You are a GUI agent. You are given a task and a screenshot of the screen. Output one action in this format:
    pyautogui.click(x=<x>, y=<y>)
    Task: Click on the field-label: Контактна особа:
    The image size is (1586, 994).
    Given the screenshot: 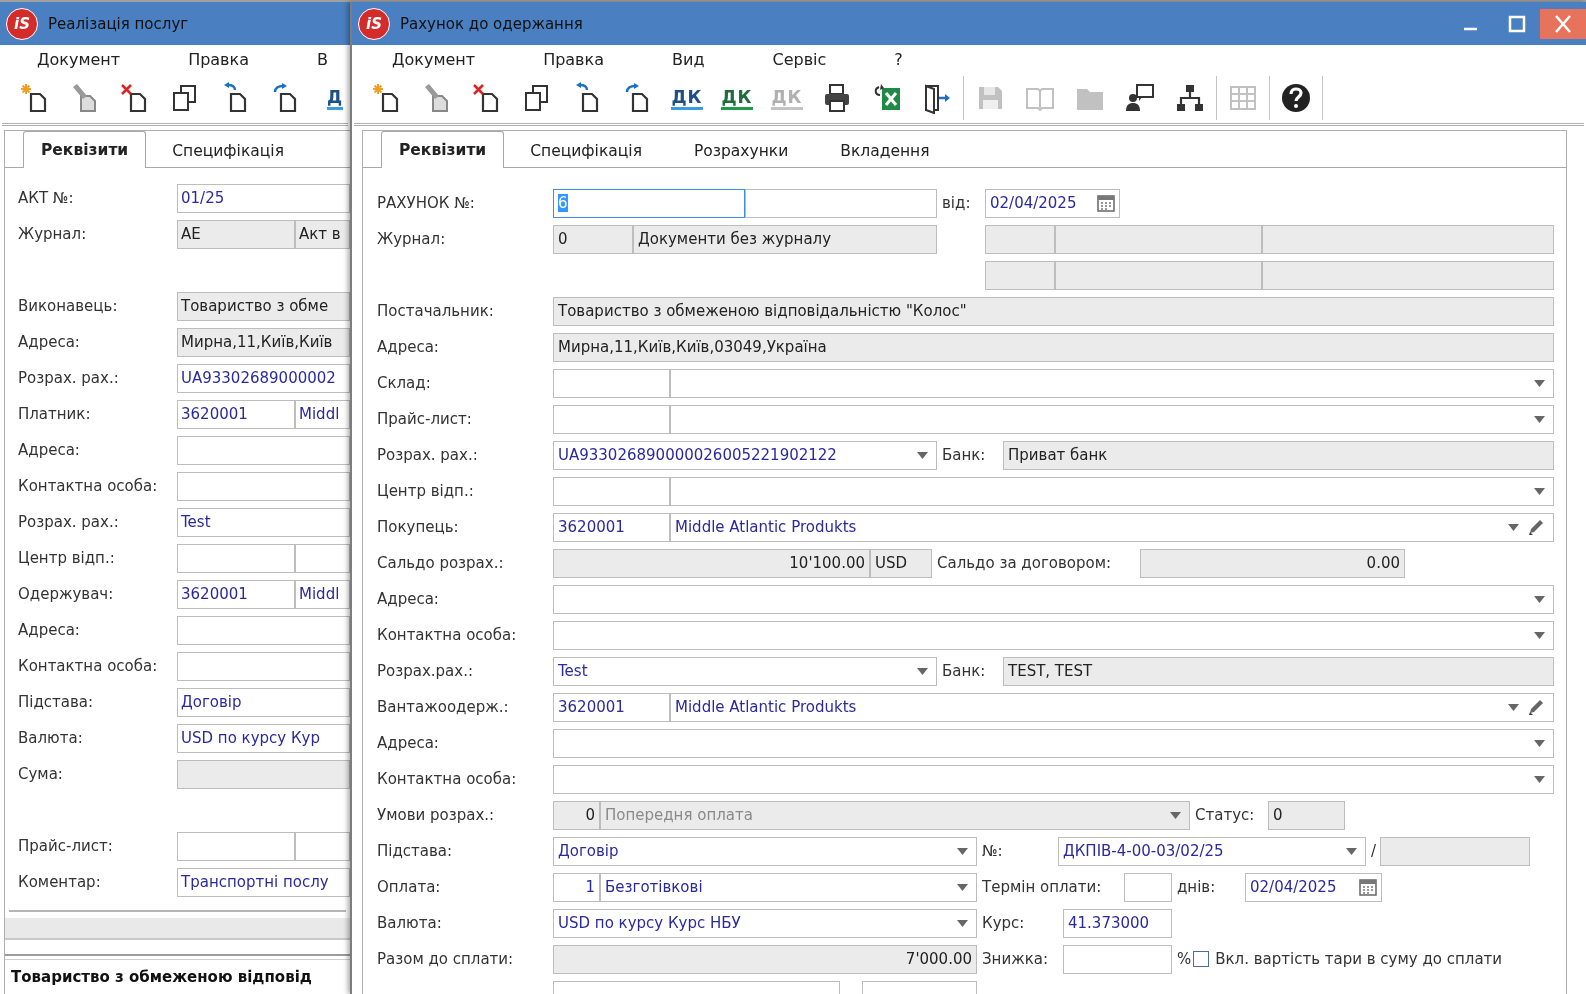 What is the action you would take?
    pyautogui.click(x=88, y=666)
    